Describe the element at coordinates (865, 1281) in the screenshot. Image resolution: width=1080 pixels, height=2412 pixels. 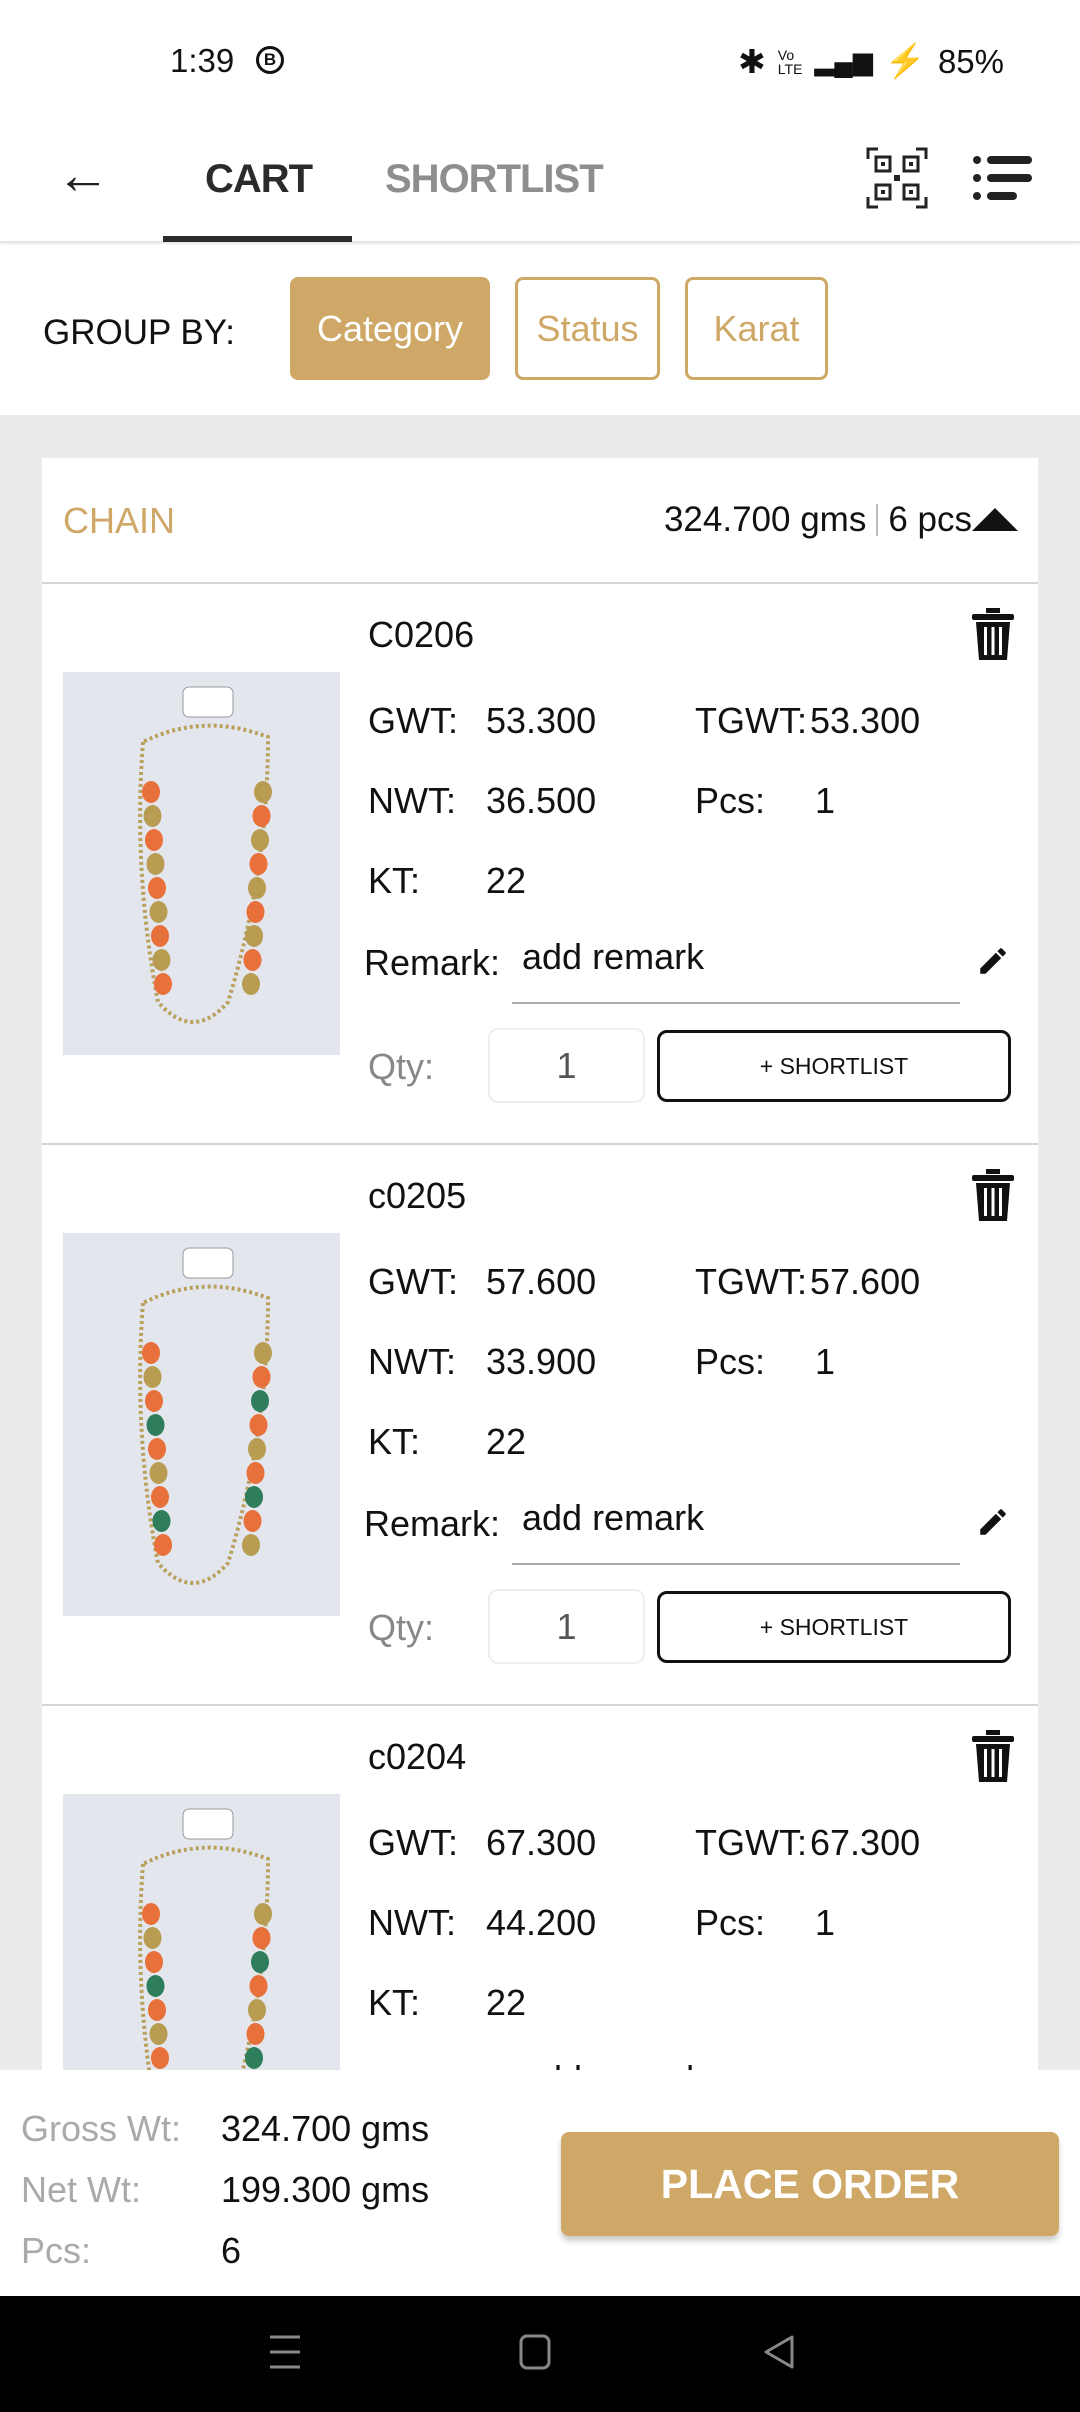
I see `tgwt-value: 57.600` at that location.